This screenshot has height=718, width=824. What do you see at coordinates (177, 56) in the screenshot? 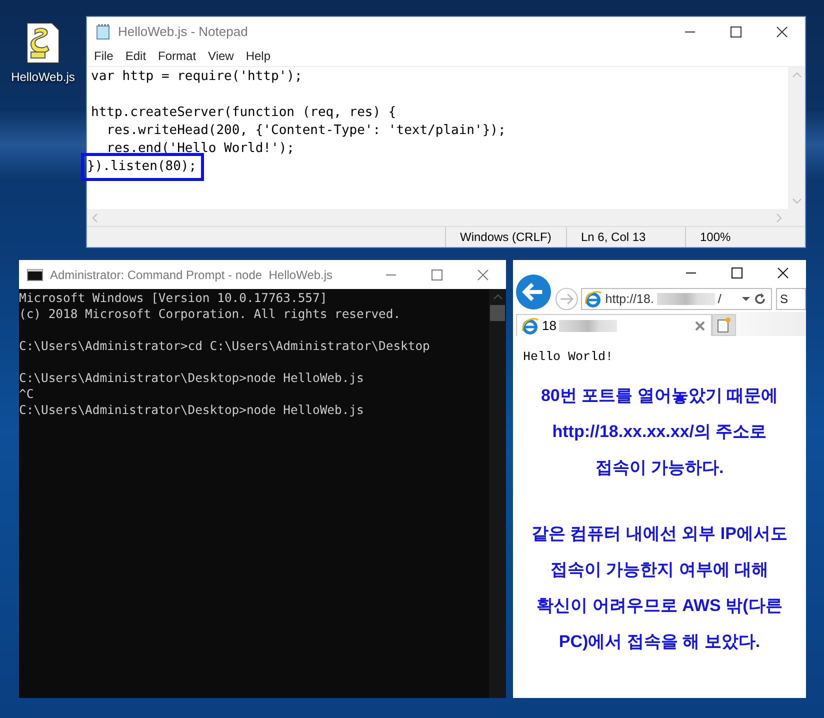
I see `menu-item: Format` at bounding box center [177, 56].